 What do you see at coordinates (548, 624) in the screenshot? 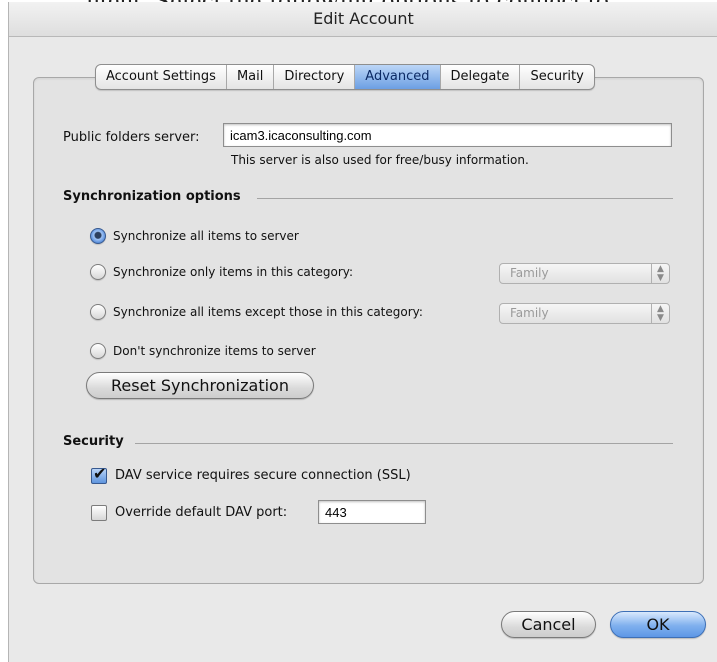
I see `cancel-button: Cancel` at bounding box center [548, 624].